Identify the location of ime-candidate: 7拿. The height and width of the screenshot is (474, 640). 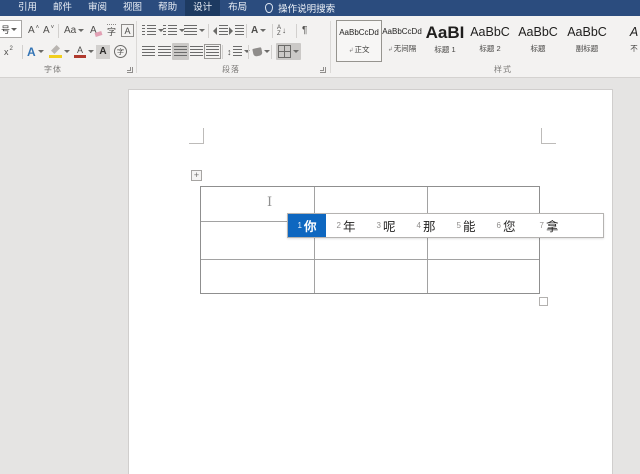
(549, 225).